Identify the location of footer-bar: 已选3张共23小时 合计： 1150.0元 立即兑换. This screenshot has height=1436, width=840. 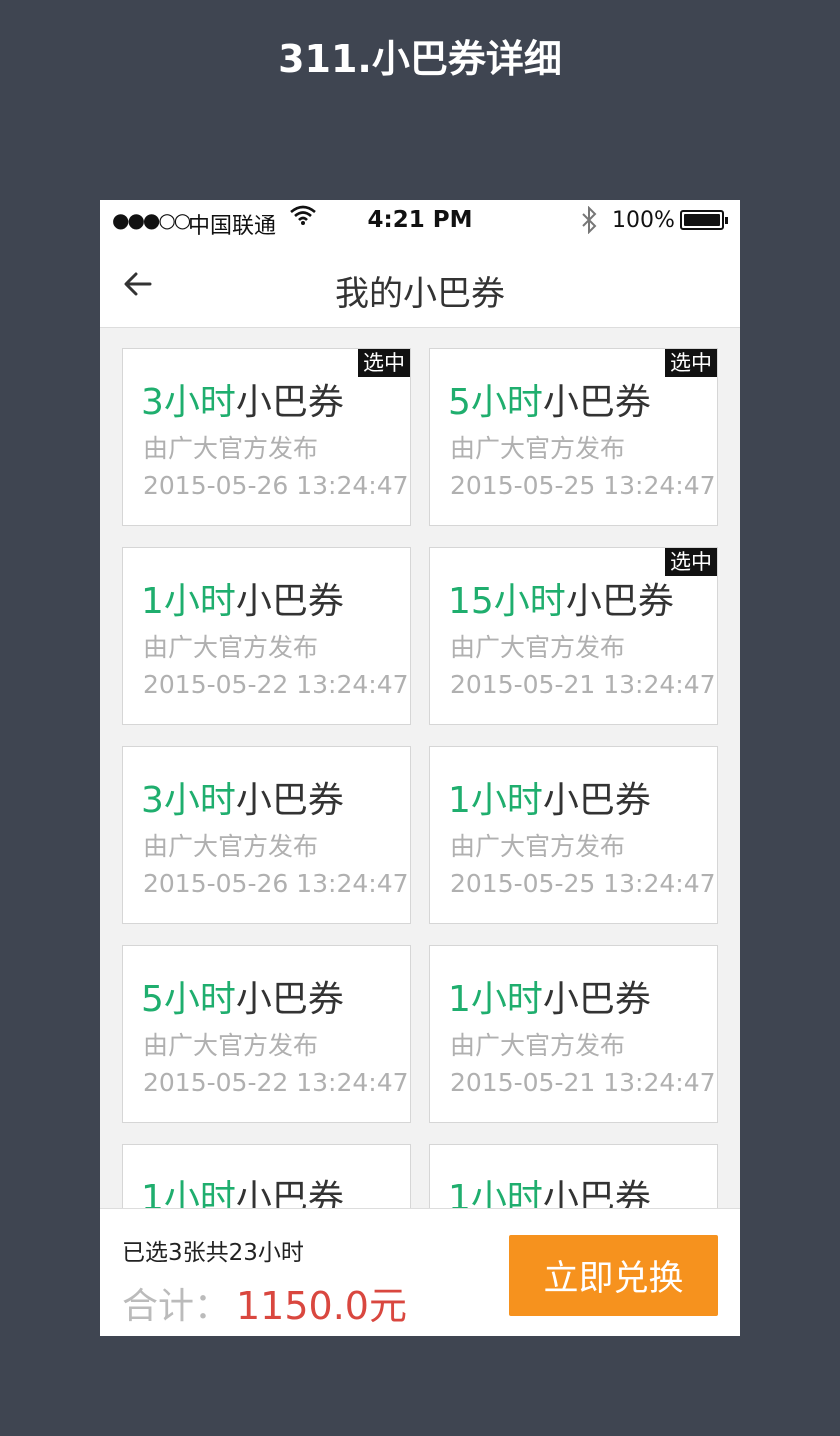
(420, 1272).